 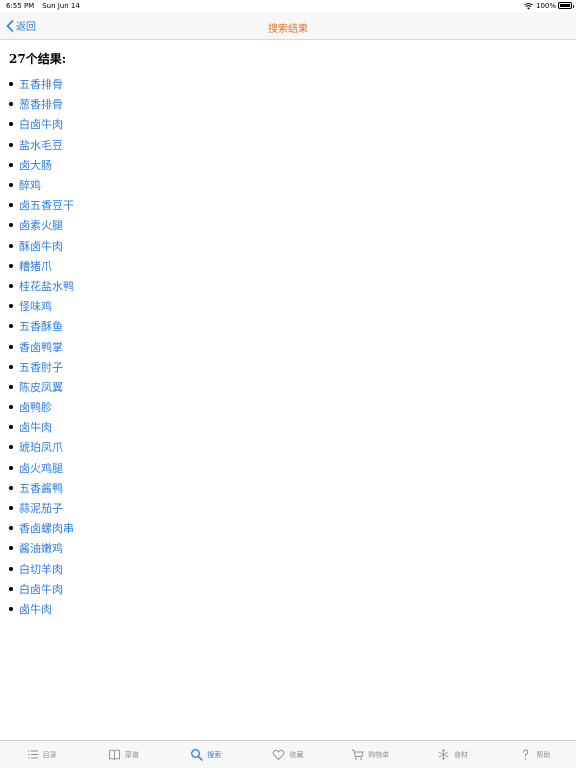 I want to click on wifi-icon, so click(x=528, y=5).